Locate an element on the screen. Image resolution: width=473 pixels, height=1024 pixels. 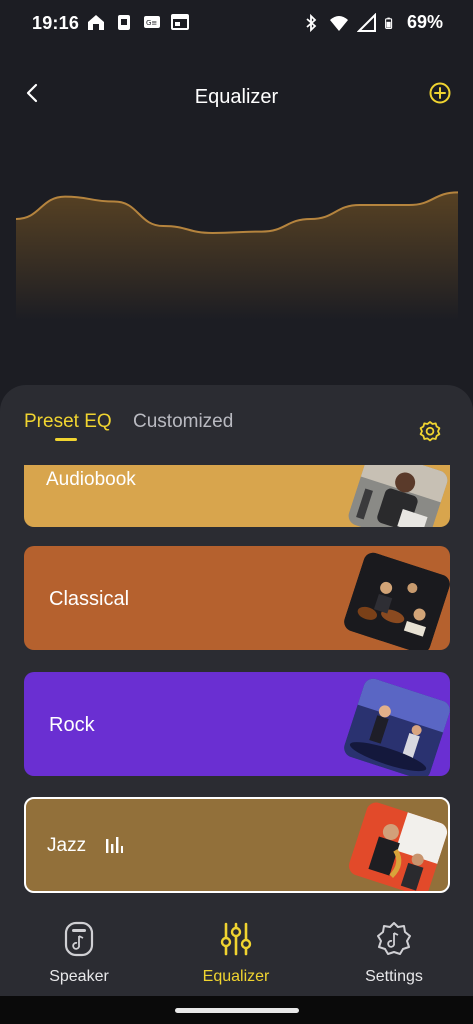
nav-settings: Settings is located at coordinates (394, 952).